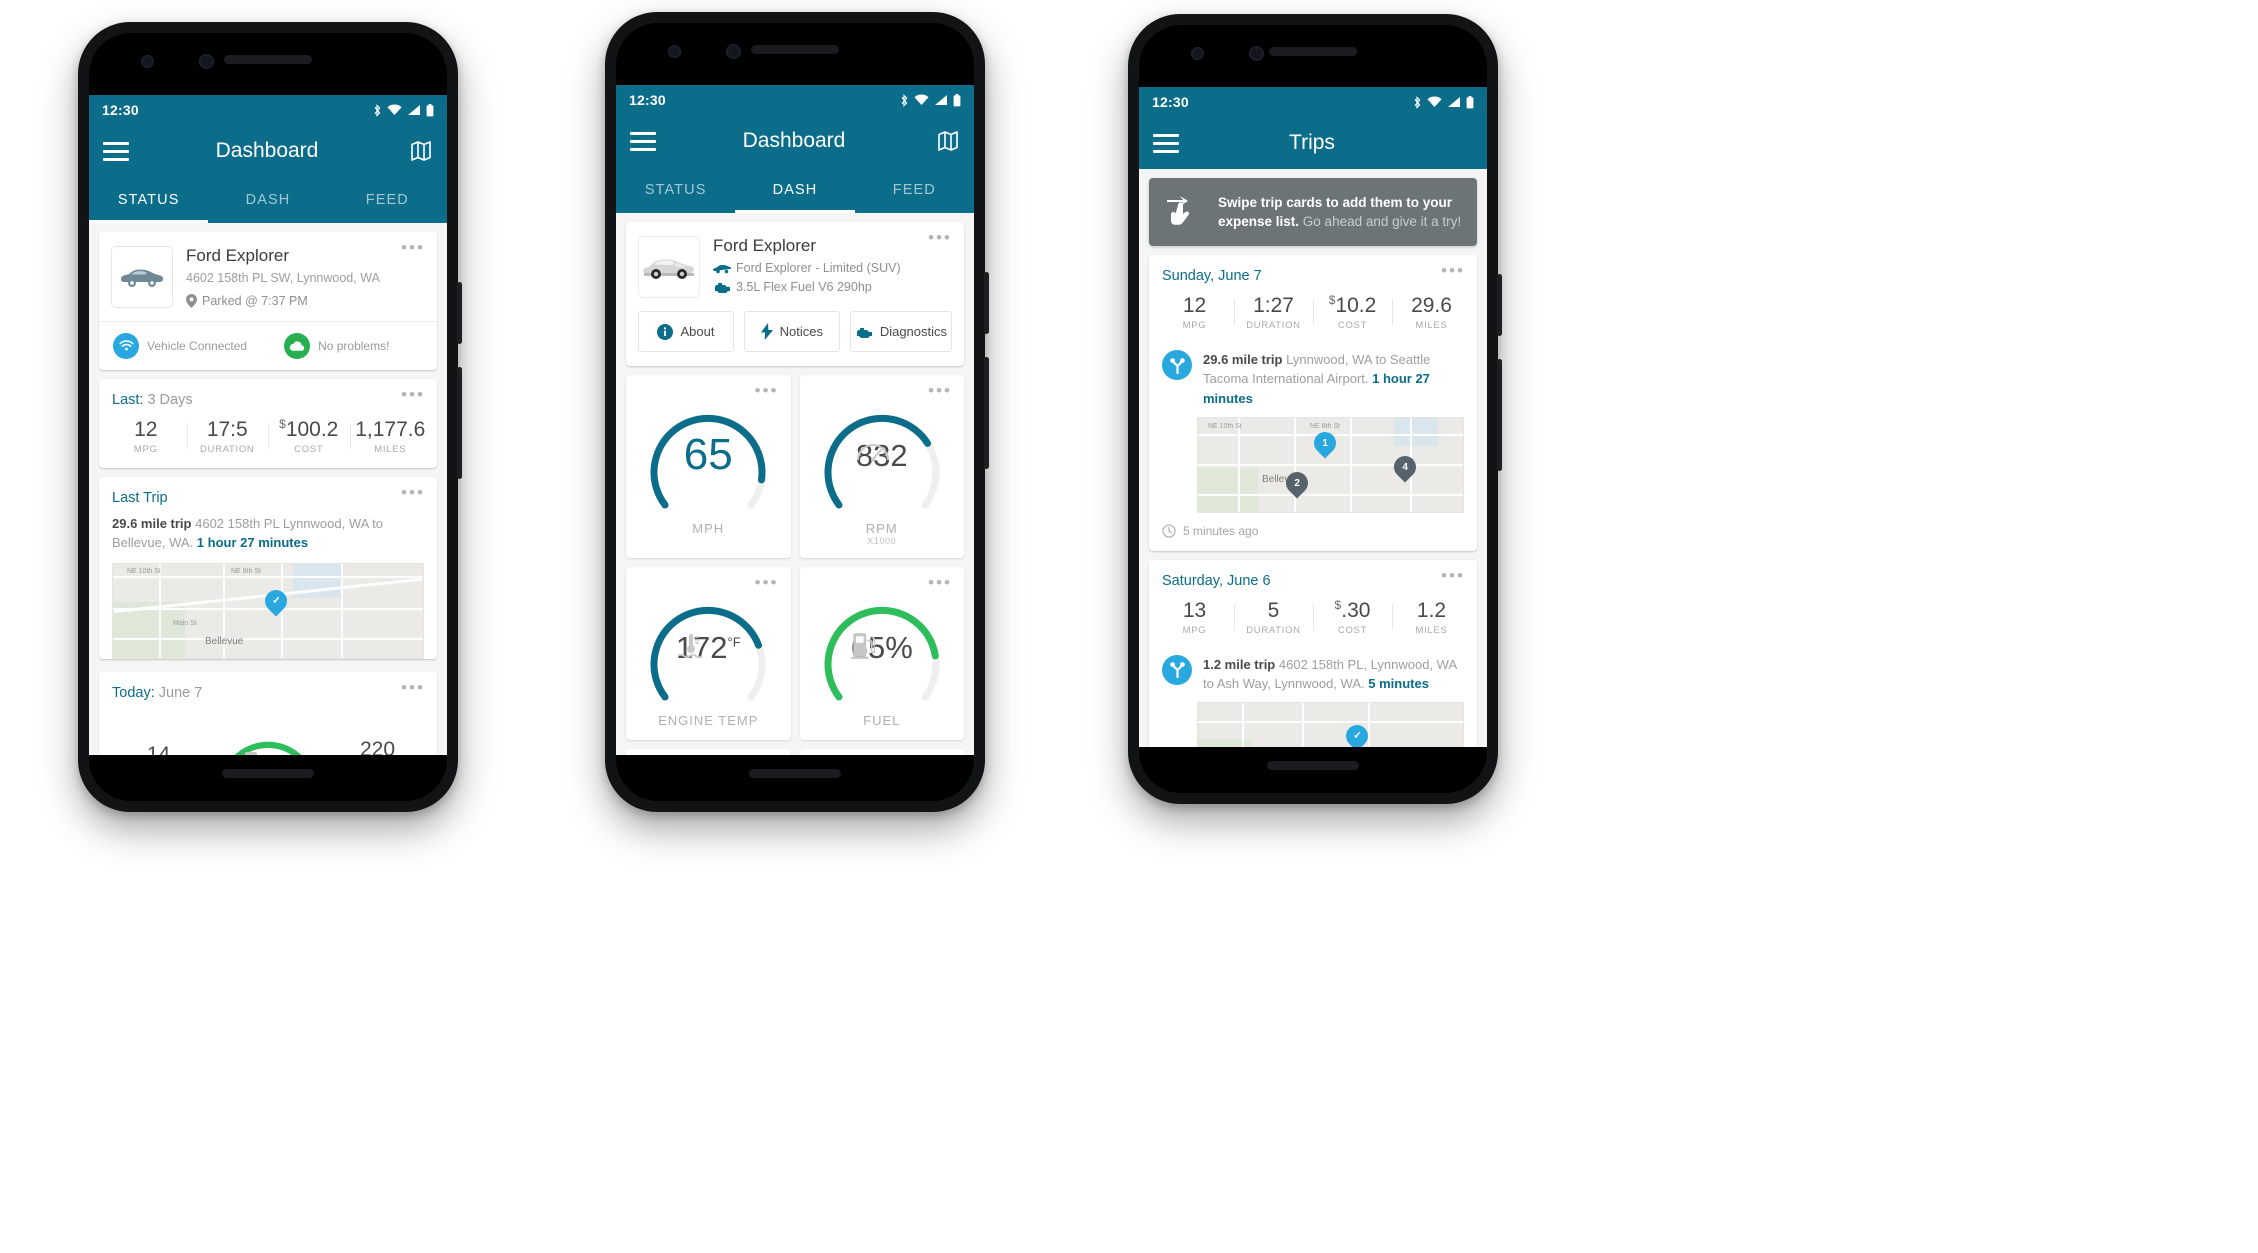  What do you see at coordinates (1325, 443) in the screenshot?
I see `map-pin-1: 1` at bounding box center [1325, 443].